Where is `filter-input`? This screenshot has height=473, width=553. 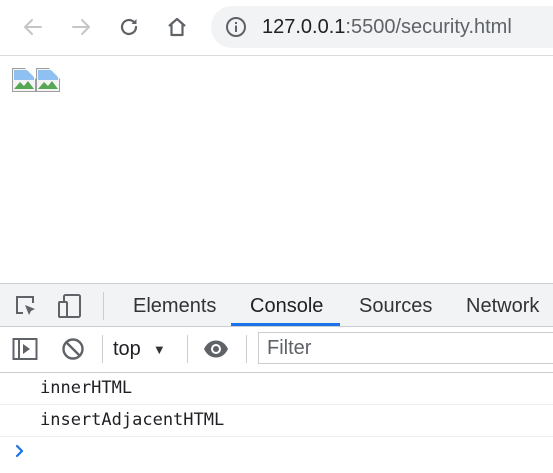
filter-input is located at coordinates (405, 348).